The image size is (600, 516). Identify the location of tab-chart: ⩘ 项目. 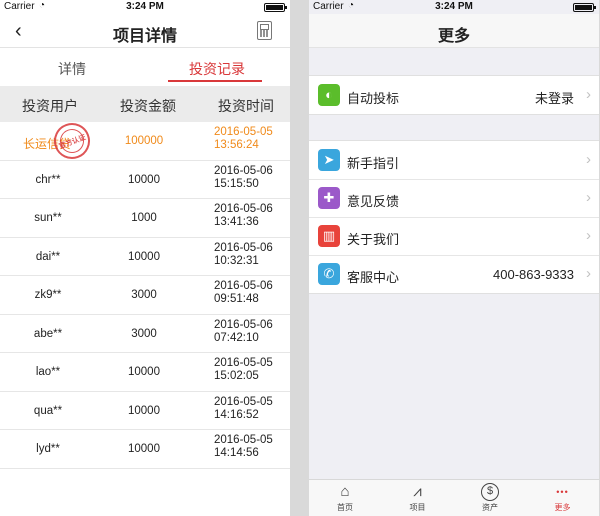
(418, 498).